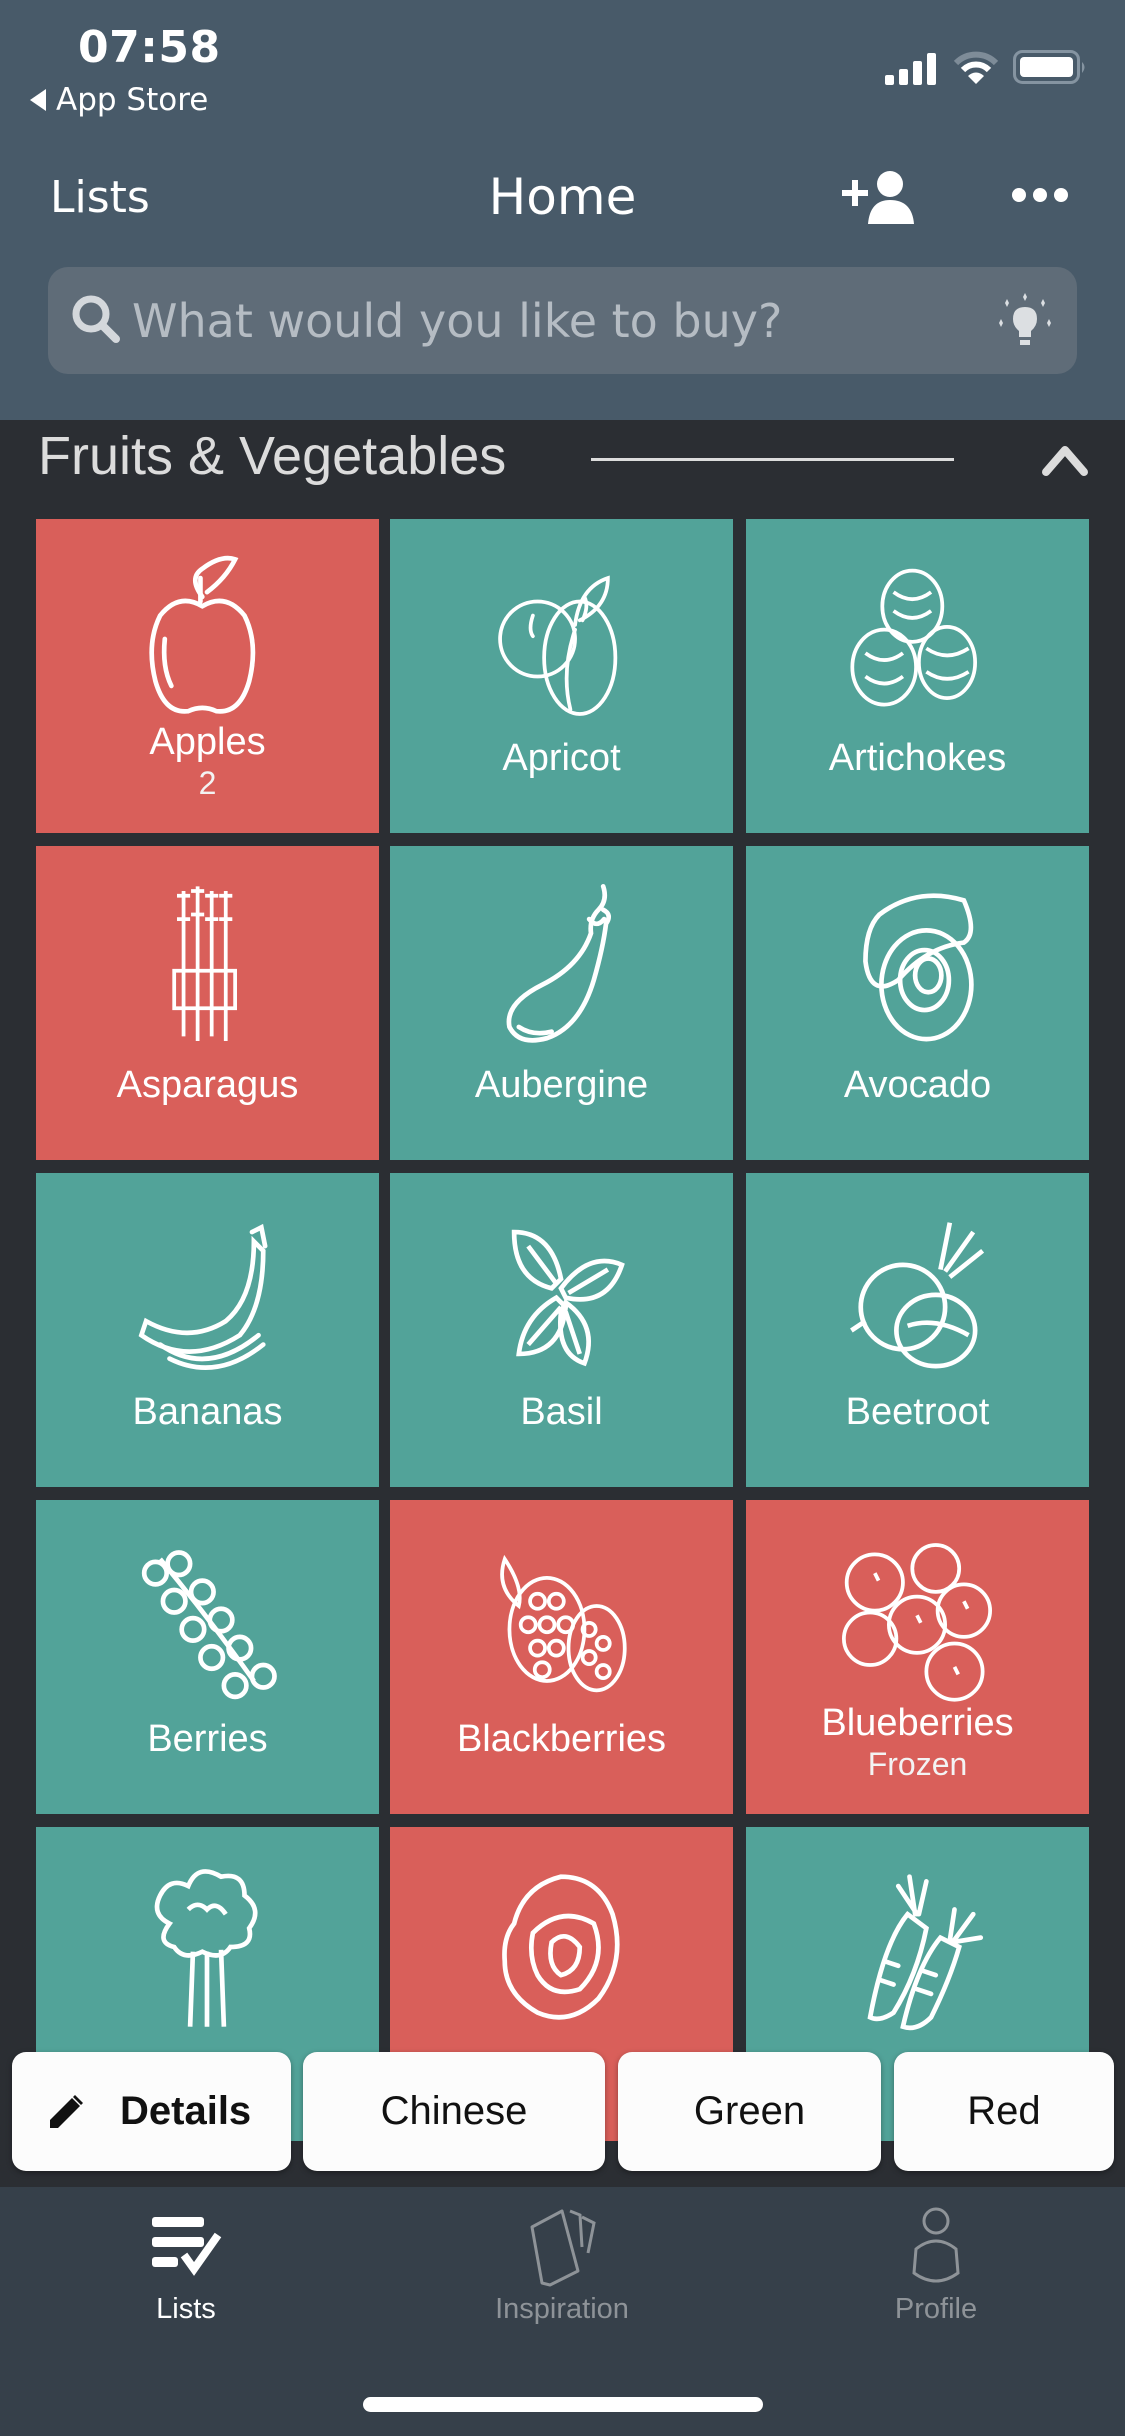 This screenshot has height=2436, width=1125. What do you see at coordinates (1065, 460) in the screenshot?
I see `chevron-up-icon` at bounding box center [1065, 460].